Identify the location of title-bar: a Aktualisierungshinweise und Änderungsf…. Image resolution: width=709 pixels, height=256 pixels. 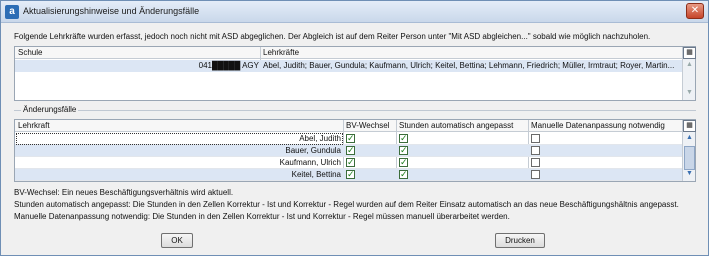
(354, 12).